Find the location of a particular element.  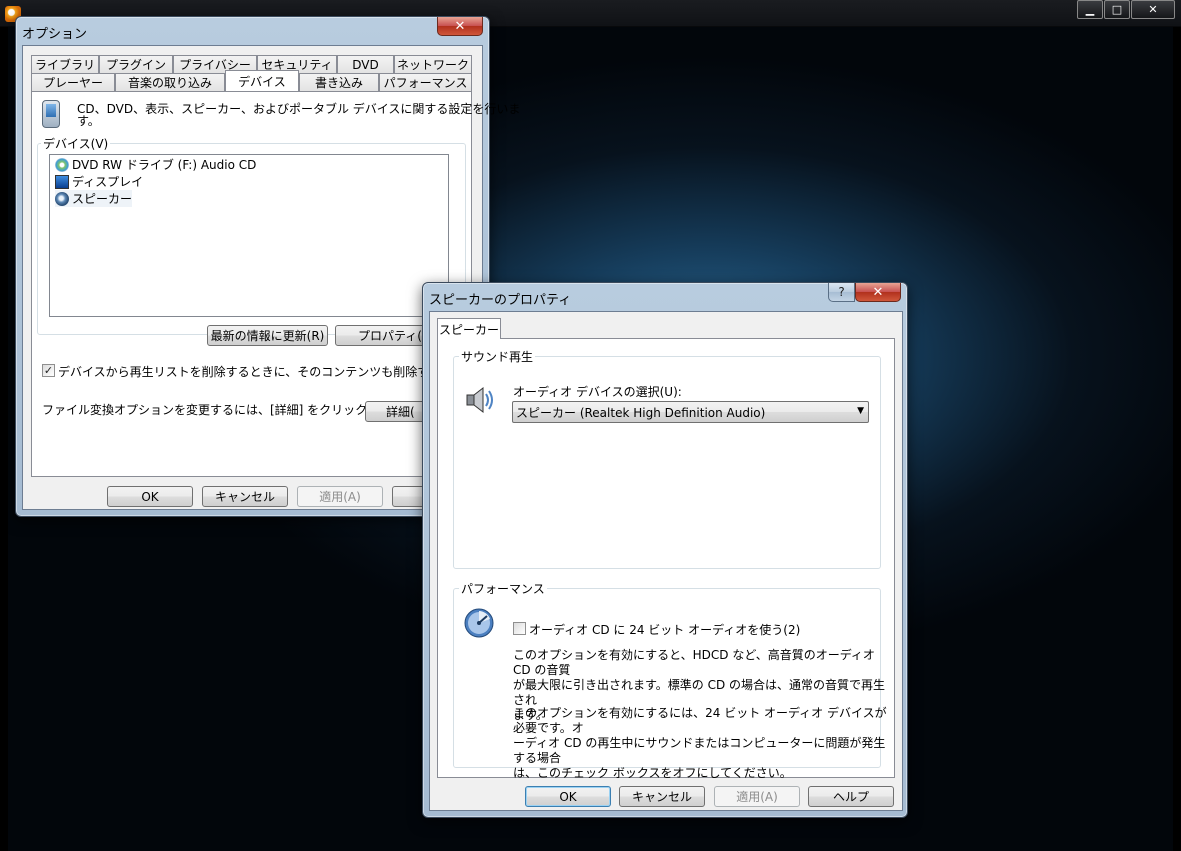

tab-rip-music: 音楽の取り込み is located at coordinates (170, 82).